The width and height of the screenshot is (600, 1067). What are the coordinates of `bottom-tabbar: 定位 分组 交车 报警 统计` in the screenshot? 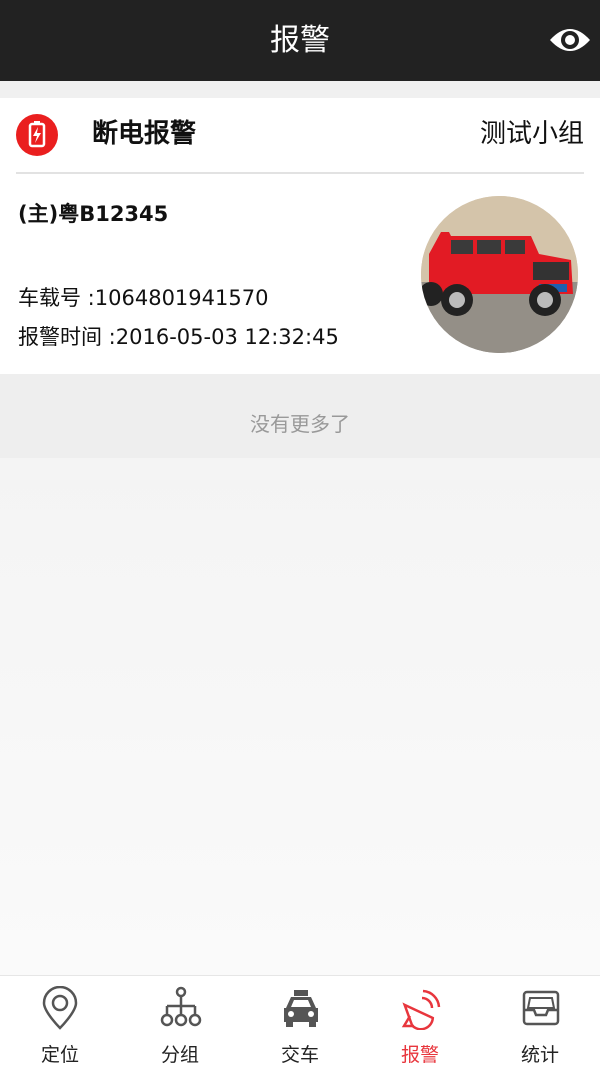 It's located at (300, 1021).